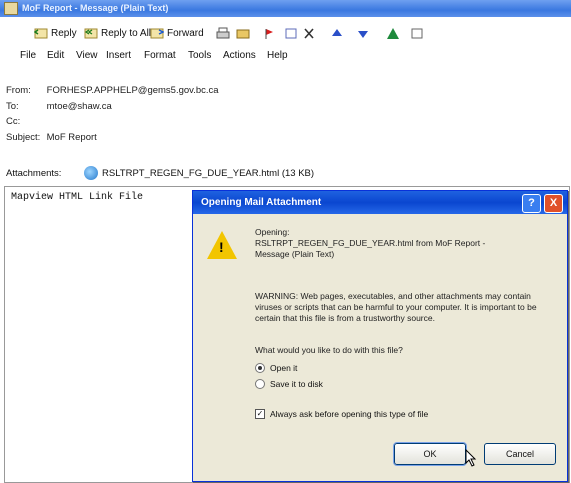 The height and width of the screenshot is (483, 571). What do you see at coordinates (91, 33) in the screenshot?
I see `reply-all-icon` at bounding box center [91, 33].